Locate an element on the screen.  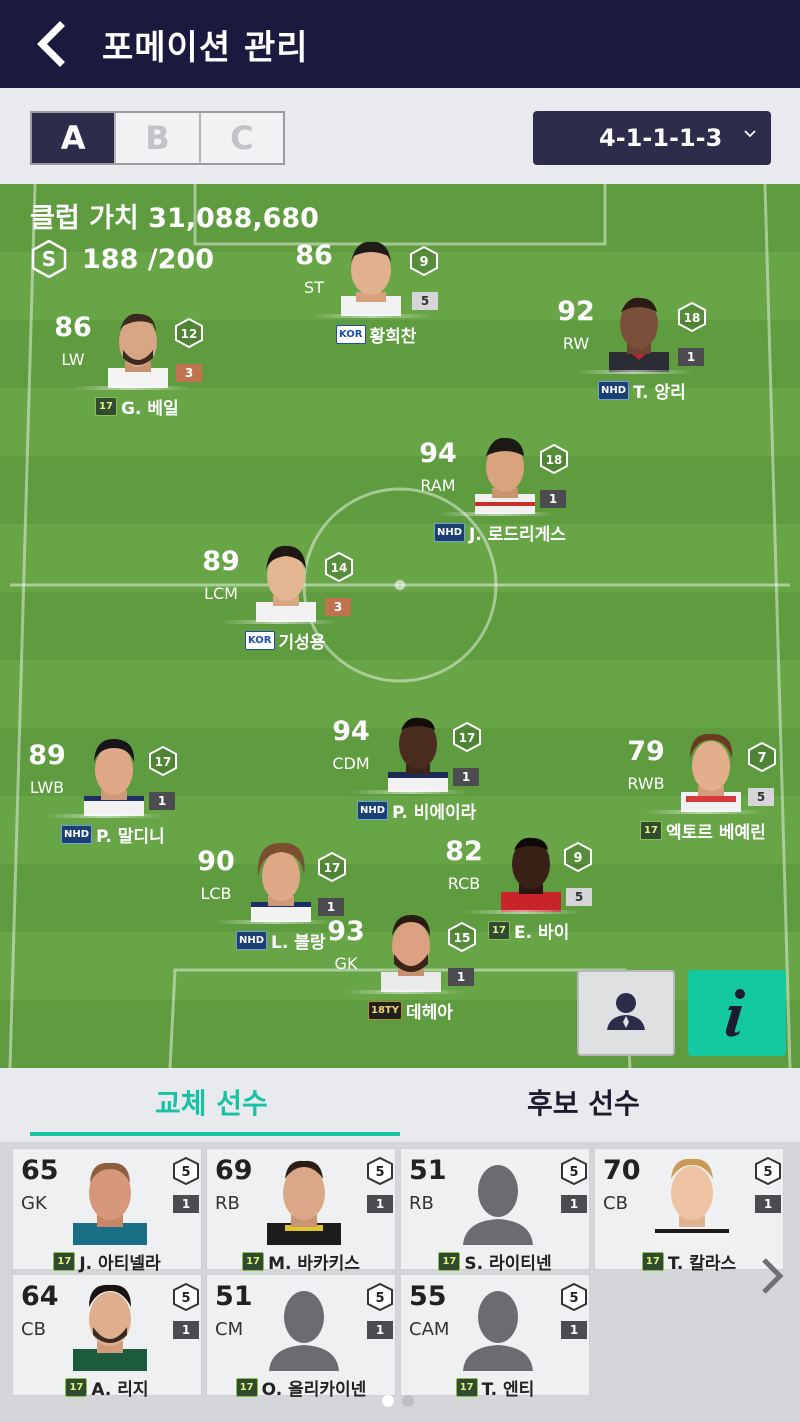
bench-card: 64 CB 5 1 17 A. 리지 is located at coordinates (107, 1337).